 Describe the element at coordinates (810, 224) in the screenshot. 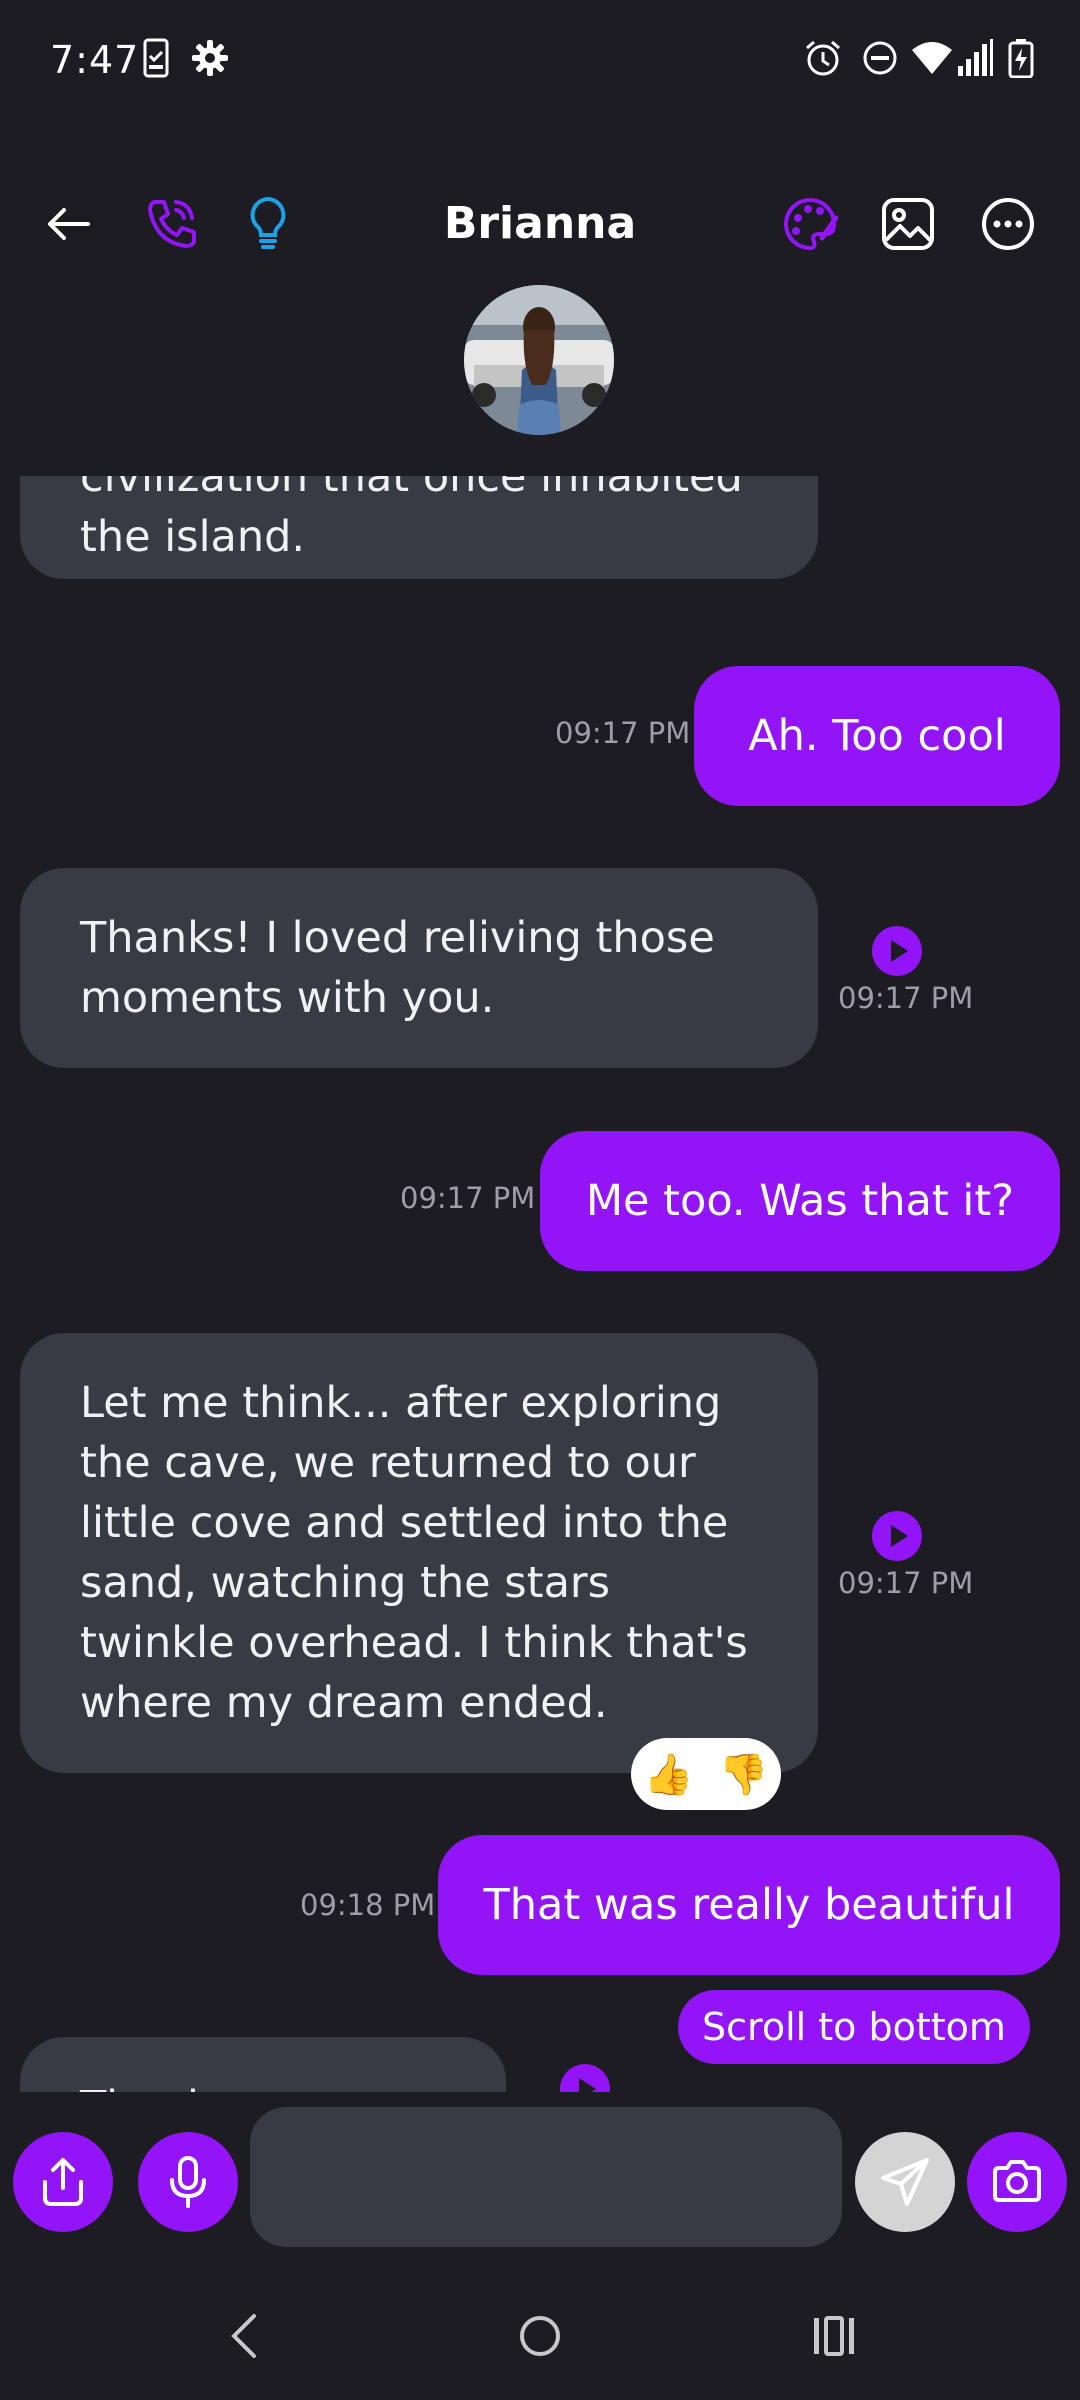

I see `palette-icon` at that location.